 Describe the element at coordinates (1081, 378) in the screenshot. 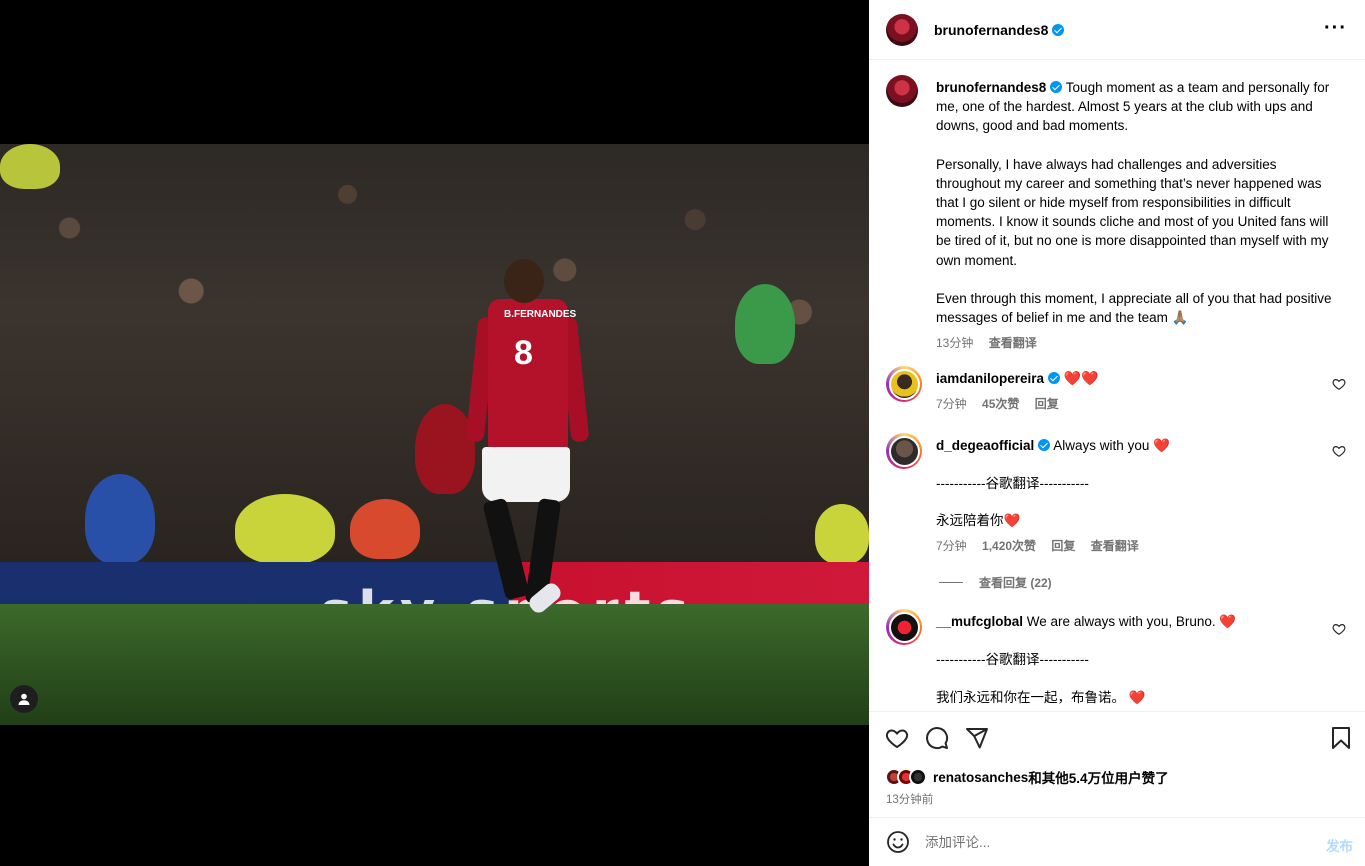

I see `comment-text: ❤️❤️` at that location.